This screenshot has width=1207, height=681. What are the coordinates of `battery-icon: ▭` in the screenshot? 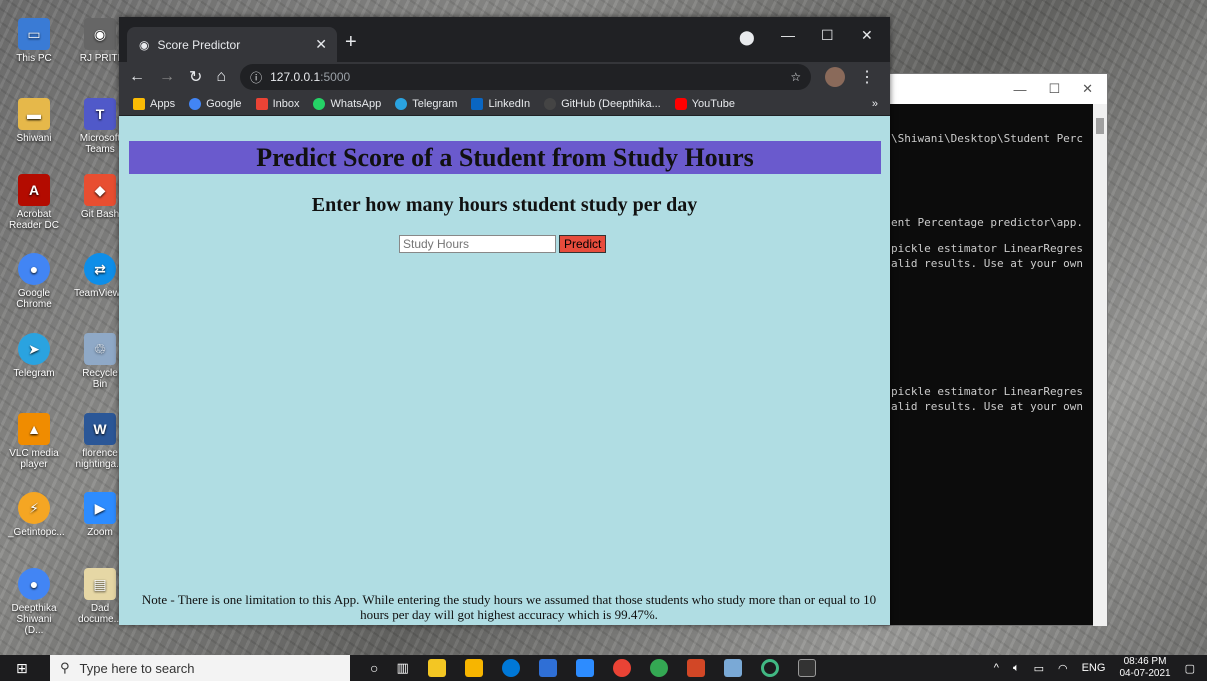 It's located at (1039, 668).